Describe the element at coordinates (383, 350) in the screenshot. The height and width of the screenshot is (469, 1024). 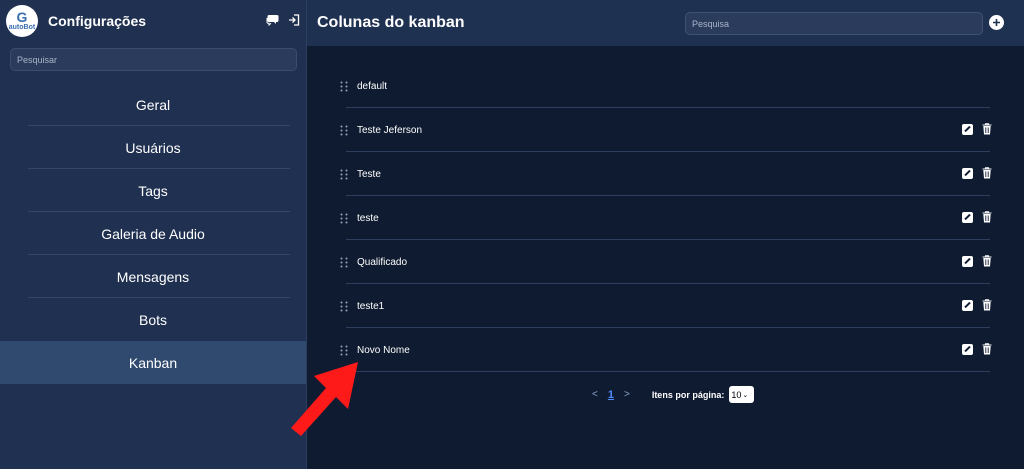
I see `column-name: Novo Nome` at that location.